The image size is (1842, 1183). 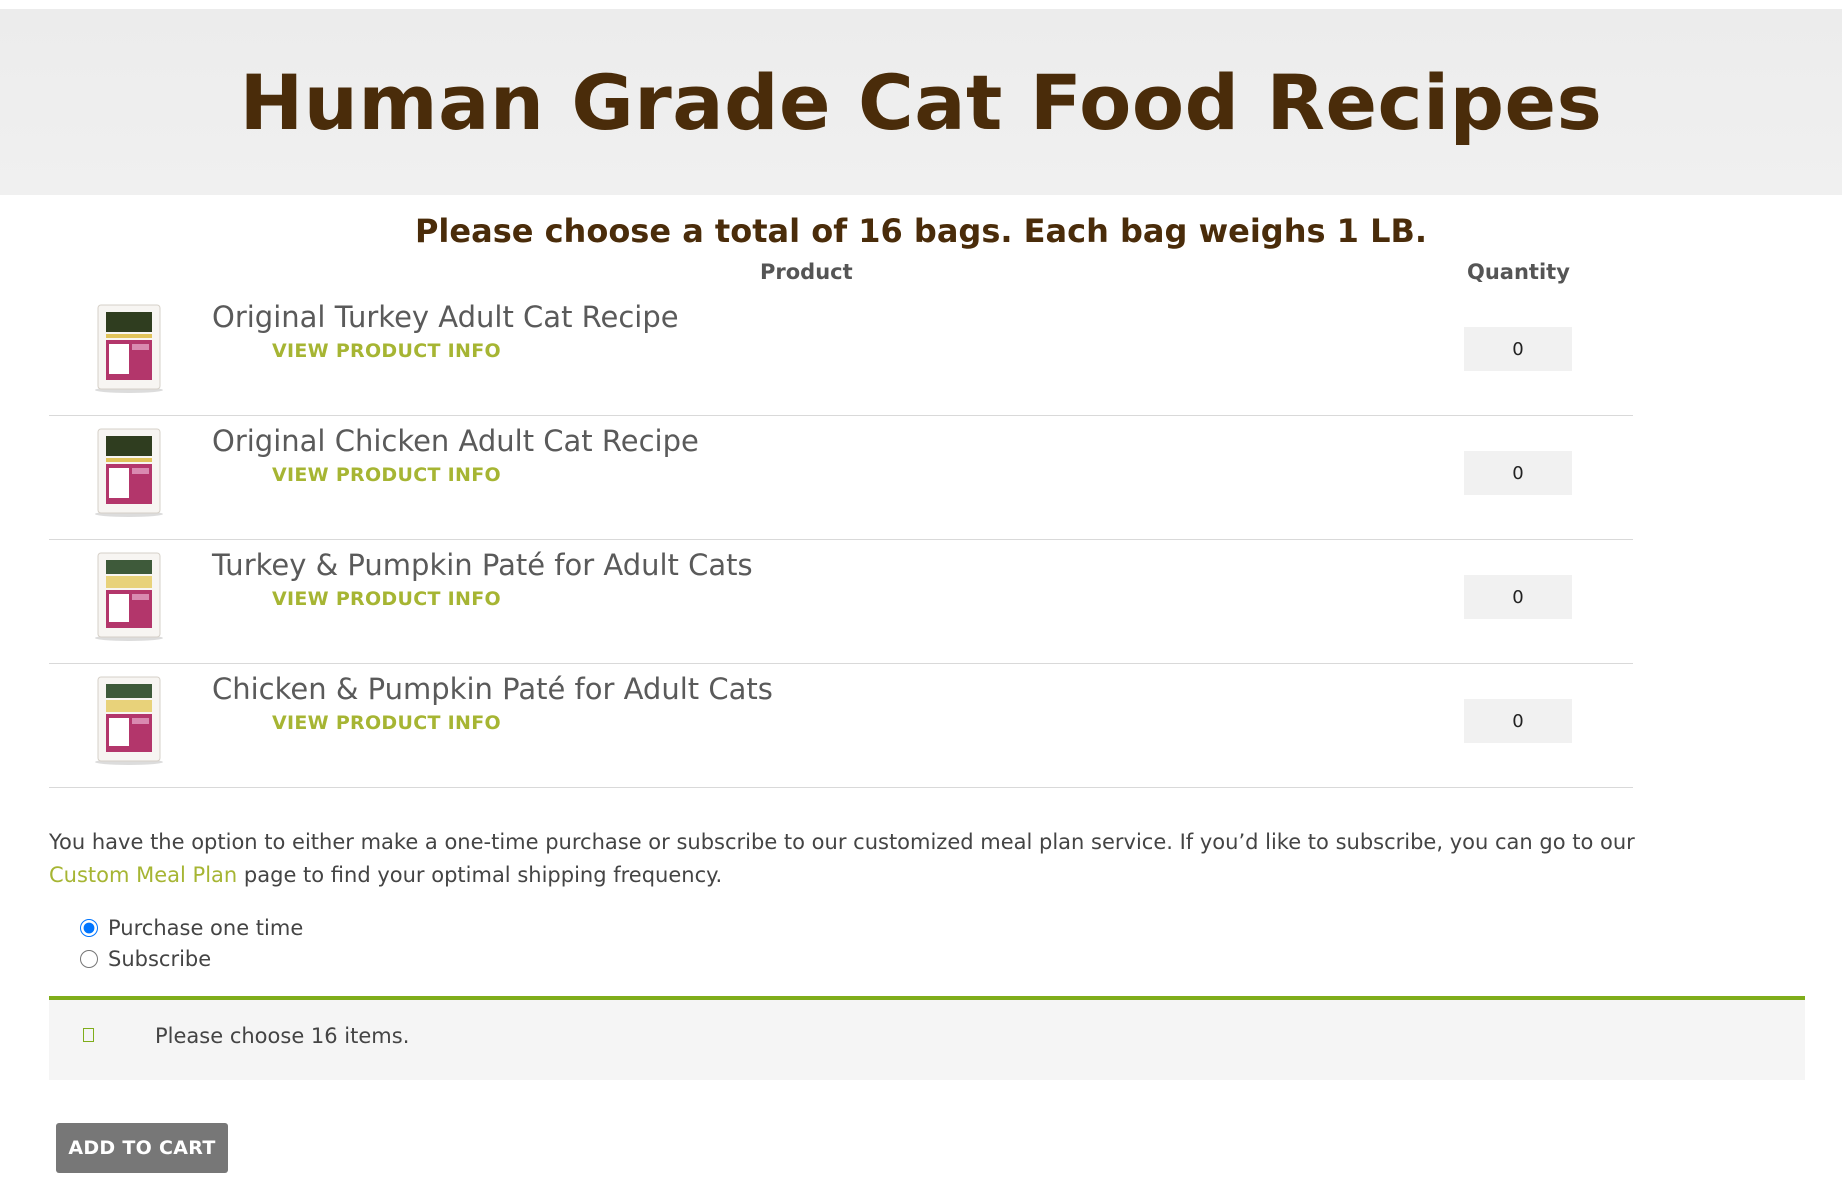 I want to click on purchase-type-options: Purchase one time Subscribe, so click(x=961, y=943).